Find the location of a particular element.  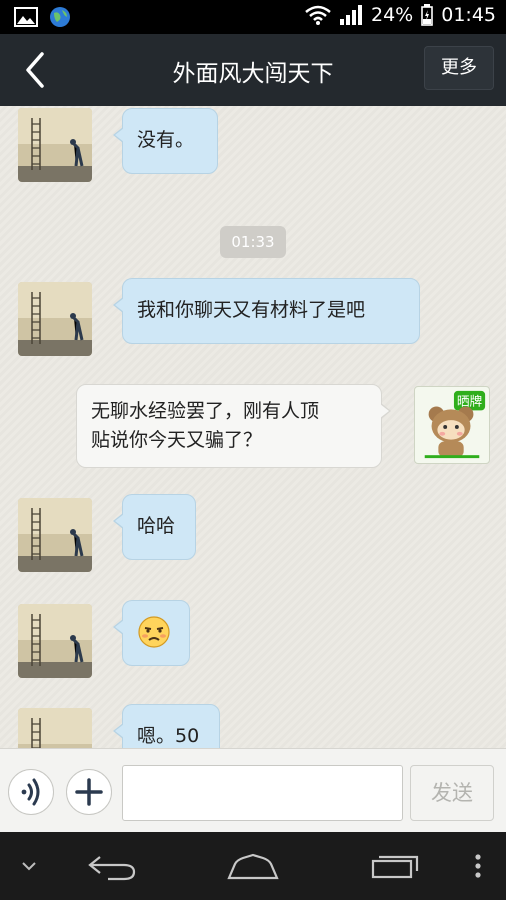

message-text: 哈哈 is located at coordinates (156, 526).